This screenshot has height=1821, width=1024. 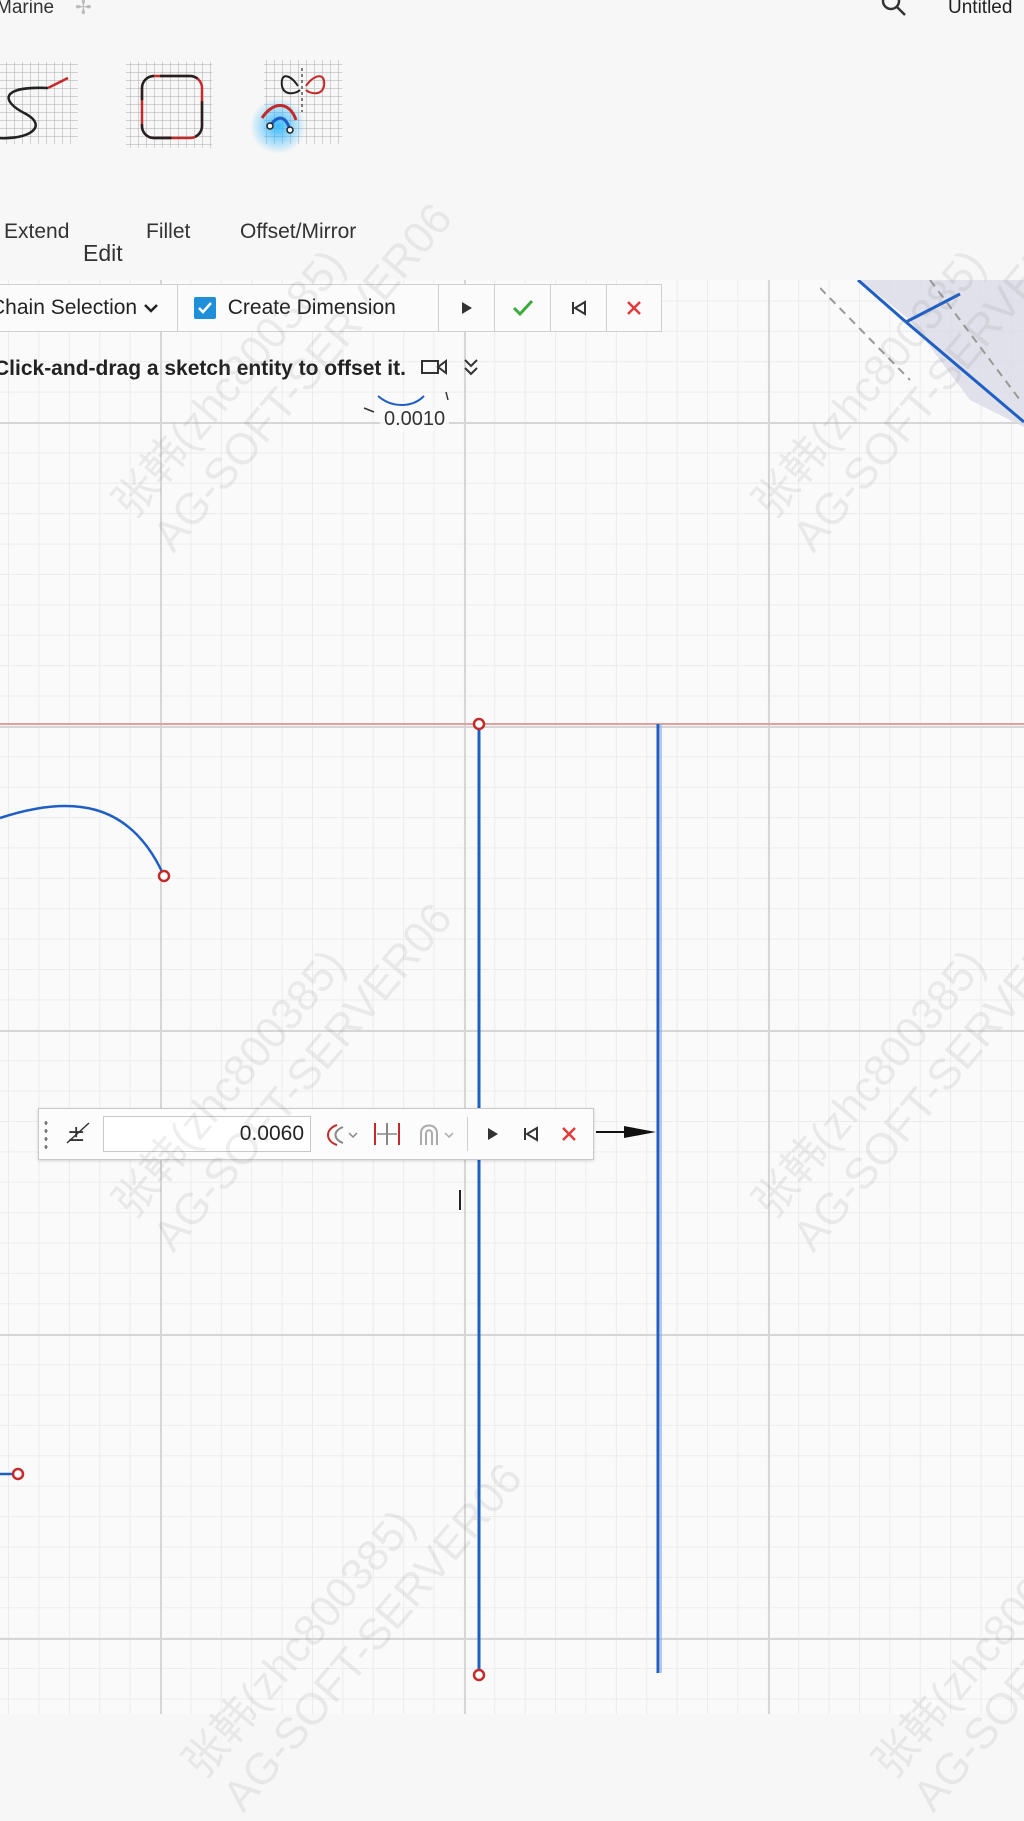 I want to click on both-sides-icon, so click(x=387, y=1134).